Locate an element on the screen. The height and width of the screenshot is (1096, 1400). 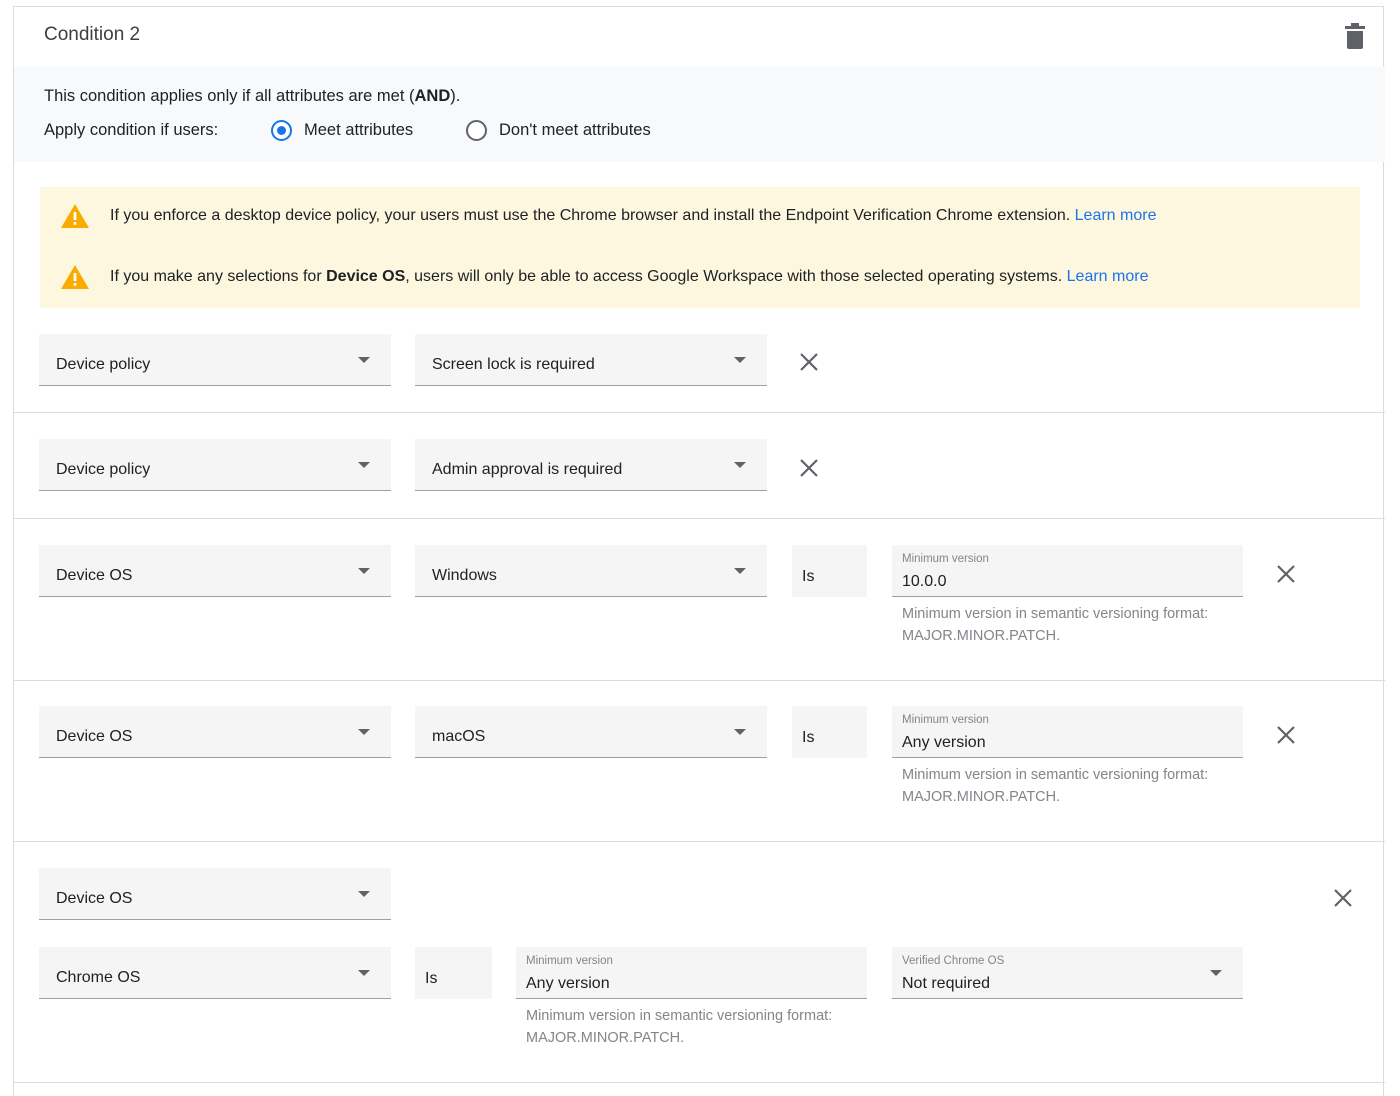
radio-unselected-icon is located at coordinates (476, 130).